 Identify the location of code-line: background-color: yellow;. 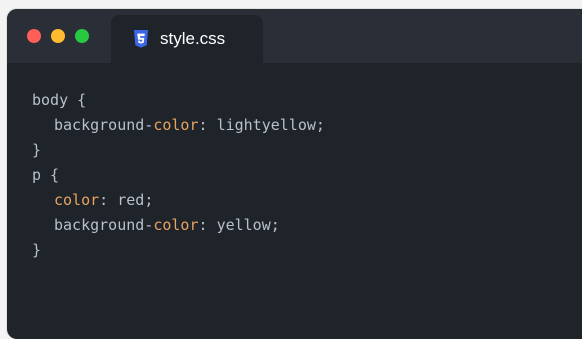
(307, 225).